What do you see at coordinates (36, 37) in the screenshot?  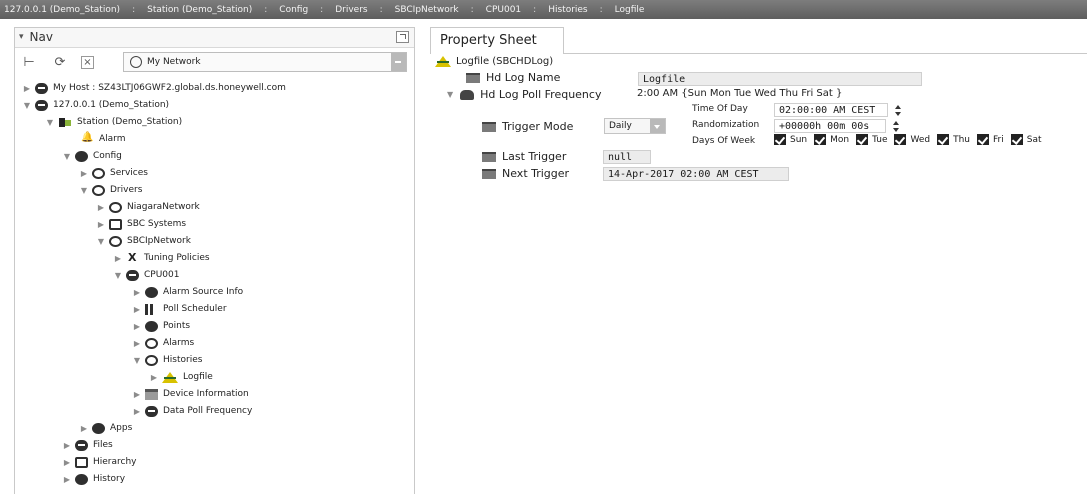 I see `nav-tab: ▾ Nav` at bounding box center [36, 37].